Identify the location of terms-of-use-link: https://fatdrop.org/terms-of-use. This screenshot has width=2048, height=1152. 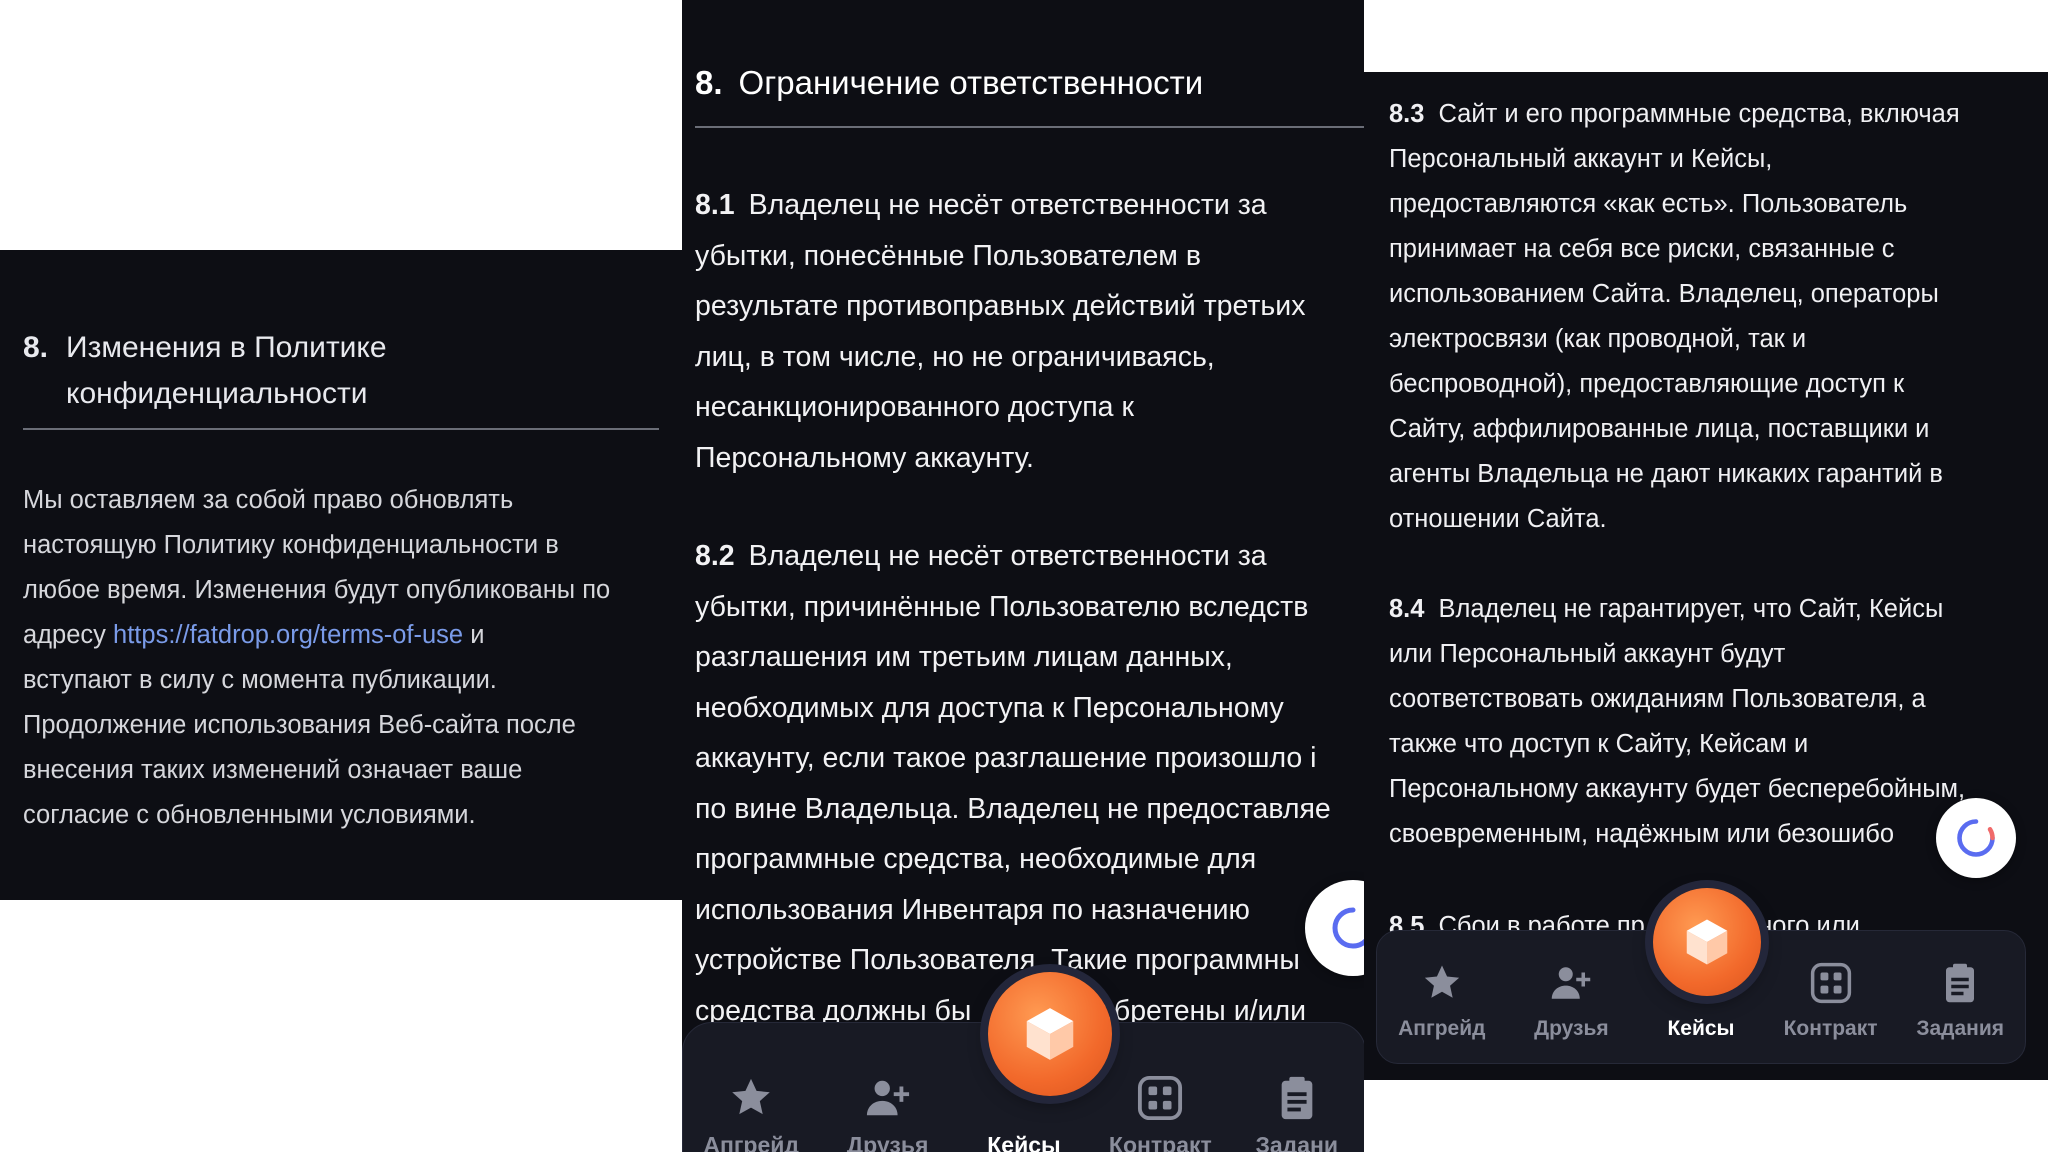
(288, 635).